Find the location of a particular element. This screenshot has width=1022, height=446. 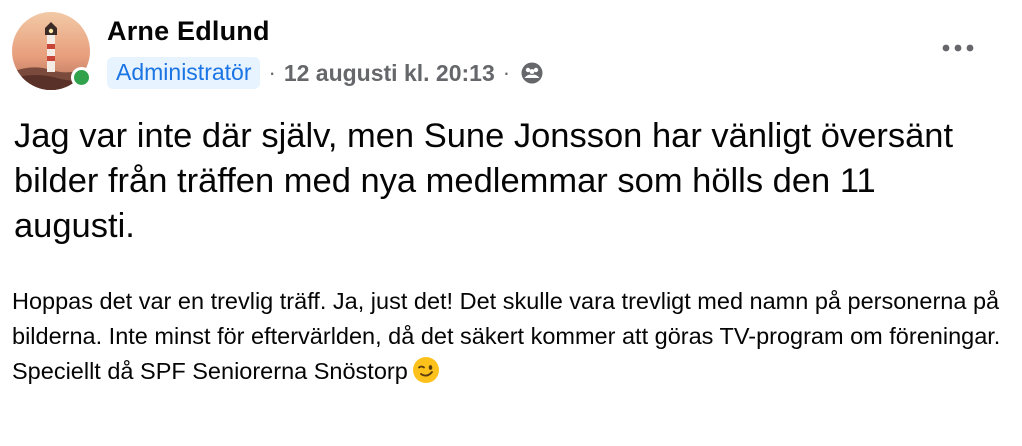

admin-role-badge: Administratör is located at coordinates (184, 73).